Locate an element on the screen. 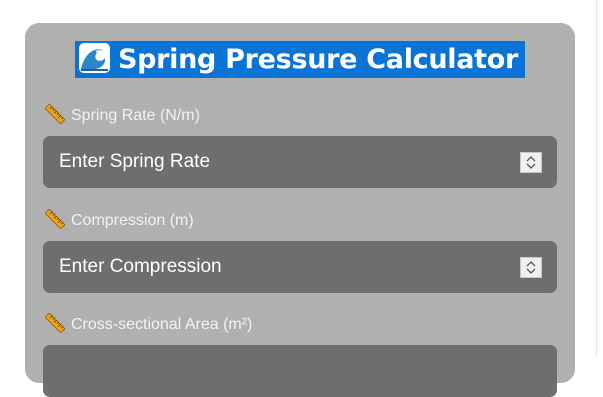 This screenshot has height=397, width=603. spring-rate-label: Spring Rate (N/m) is located at coordinates (122, 115).